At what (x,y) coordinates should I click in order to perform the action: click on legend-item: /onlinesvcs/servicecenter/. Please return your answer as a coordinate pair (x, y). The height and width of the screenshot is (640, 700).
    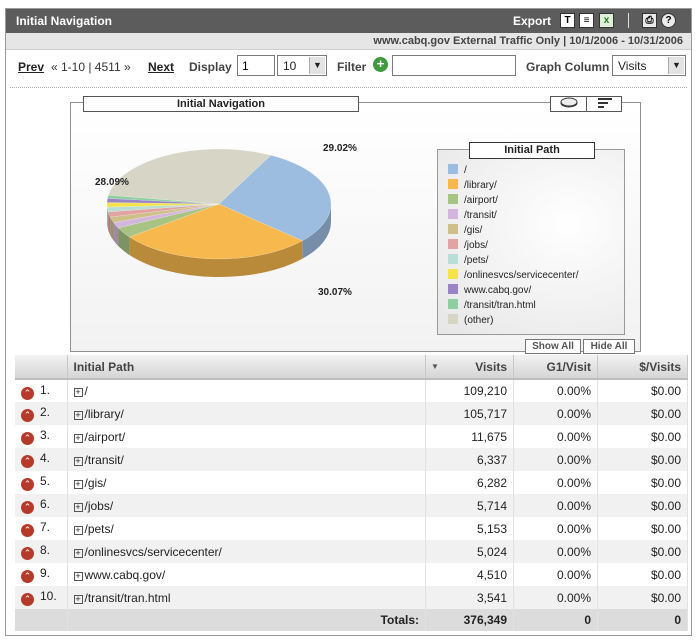
    Looking at the image, I should click on (513, 276).